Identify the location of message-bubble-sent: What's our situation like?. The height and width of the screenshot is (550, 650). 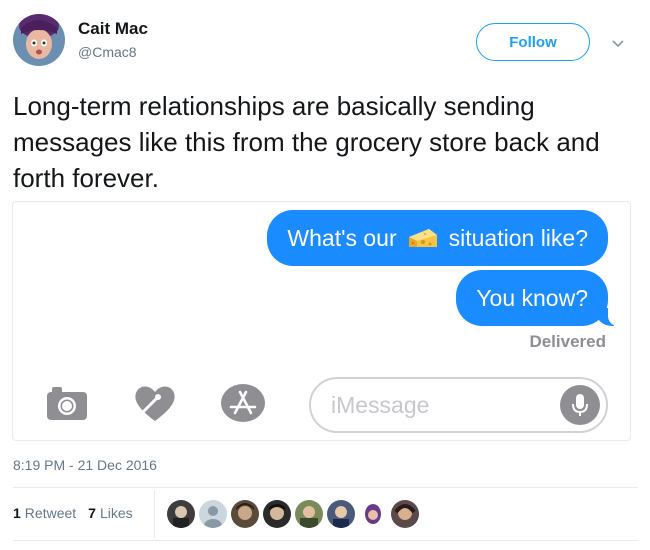
(437, 238).